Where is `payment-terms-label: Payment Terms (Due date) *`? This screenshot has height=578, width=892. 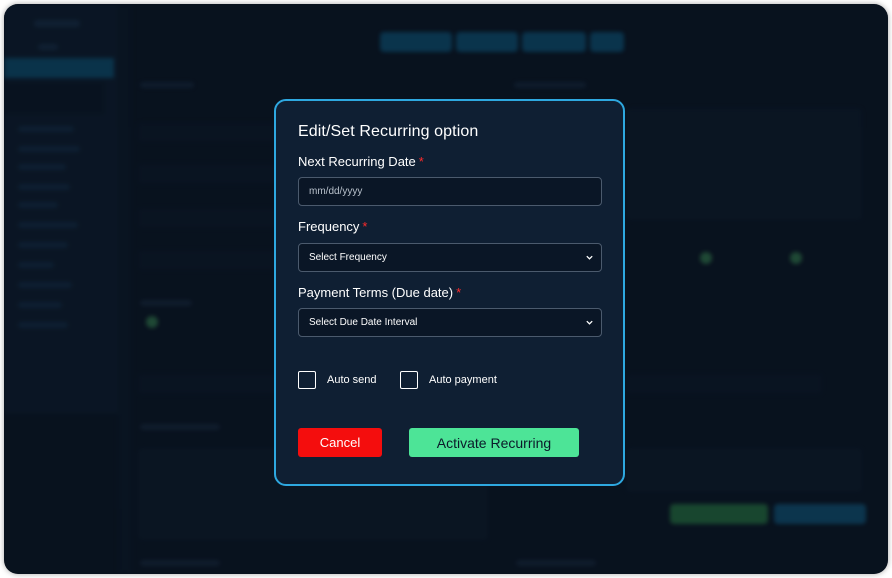 payment-terms-label: Payment Terms (Due date) * is located at coordinates (379, 292).